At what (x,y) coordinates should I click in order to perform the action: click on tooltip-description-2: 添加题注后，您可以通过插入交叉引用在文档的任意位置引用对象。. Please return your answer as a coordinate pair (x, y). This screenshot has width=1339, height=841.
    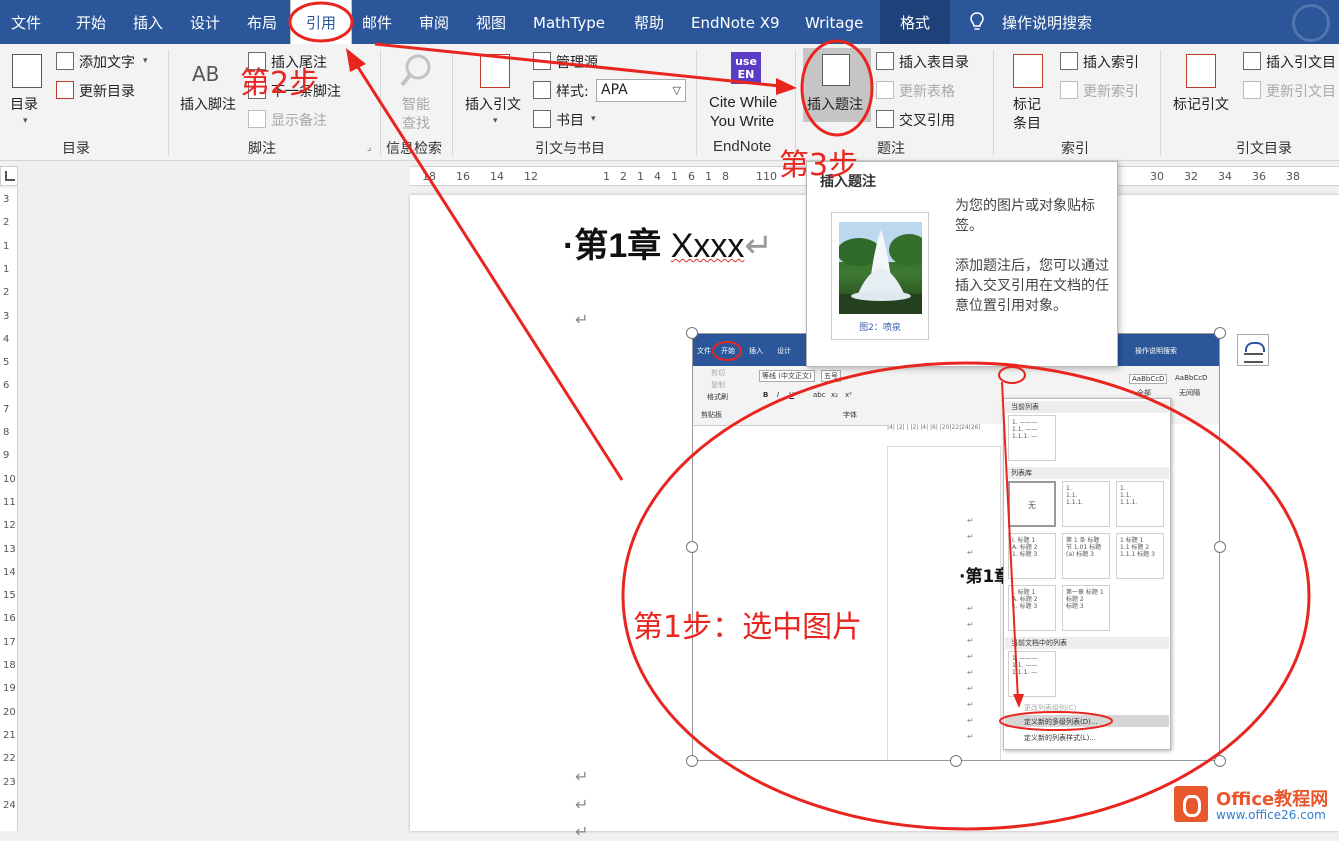
    Looking at the image, I should click on (1032, 286).